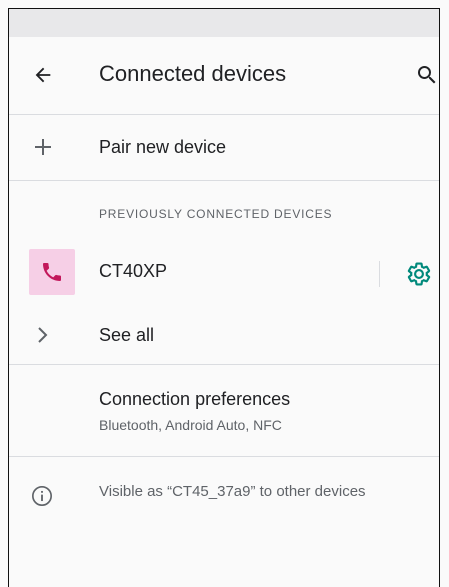 The width and height of the screenshot is (449, 587). What do you see at coordinates (216, 214) in the screenshot?
I see `previously-connected-header: PREVIOUSLY CONNECTED DEVICES` at bounding box center [216, 214].